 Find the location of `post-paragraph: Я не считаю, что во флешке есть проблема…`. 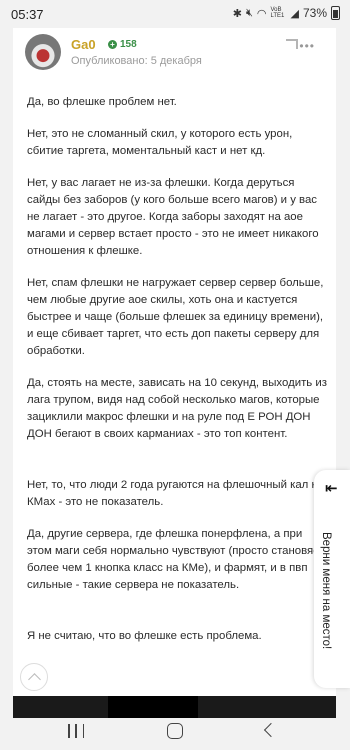

post-paragraph: Я не считаю, что во флешке есть проблема… is located at coordinates (144, 636).